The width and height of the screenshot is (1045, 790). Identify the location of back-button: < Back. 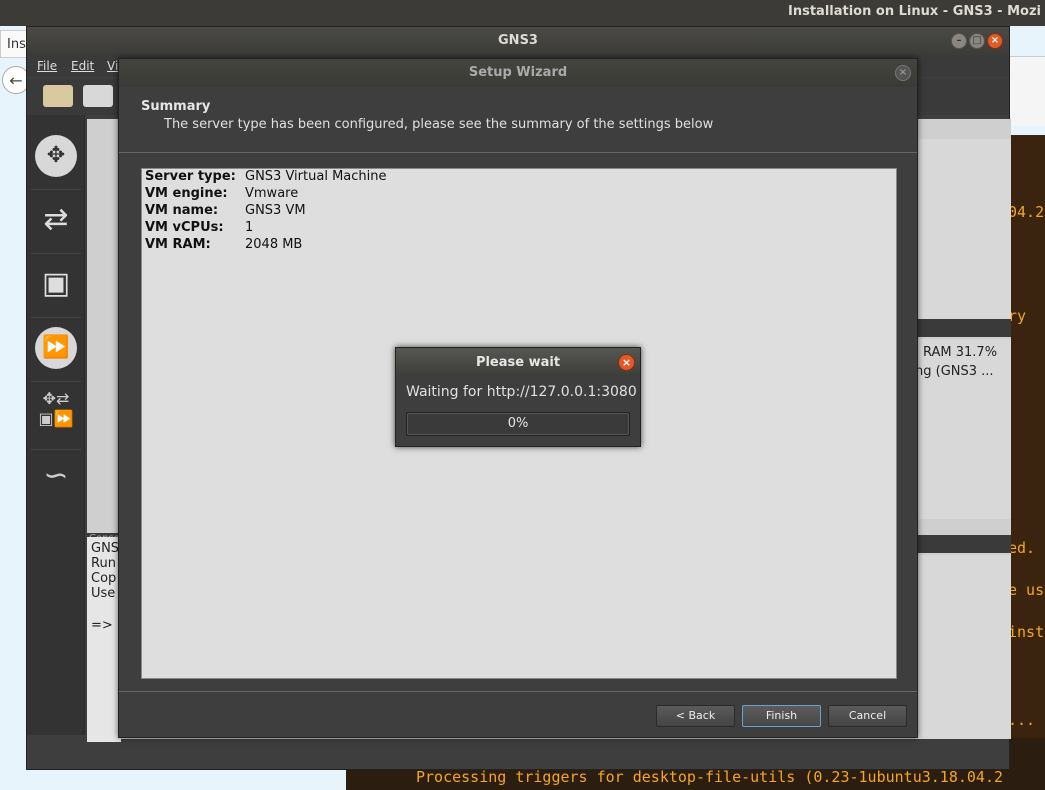
(695, 716).